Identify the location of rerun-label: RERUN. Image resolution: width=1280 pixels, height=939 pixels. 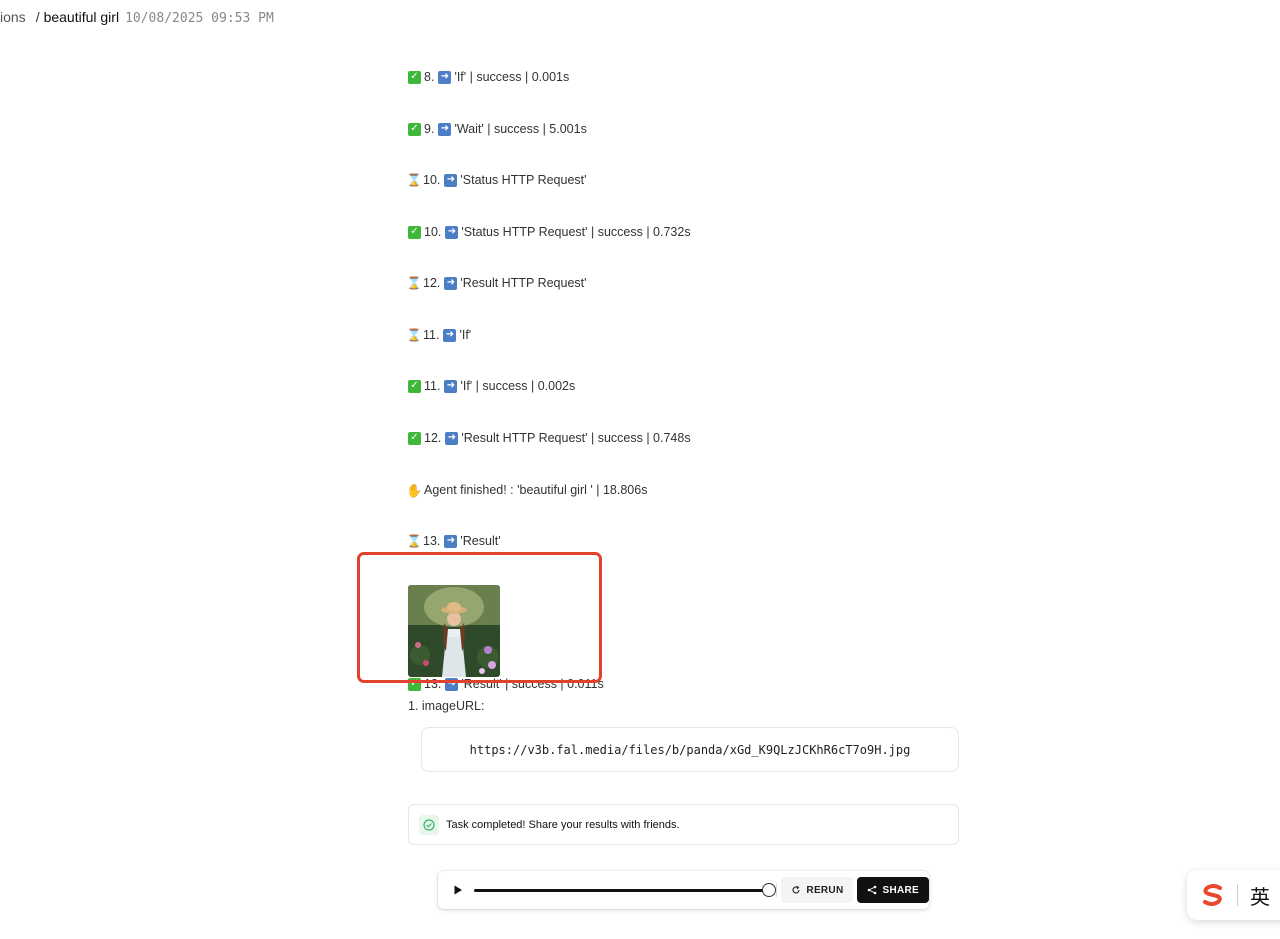
(825, 890).